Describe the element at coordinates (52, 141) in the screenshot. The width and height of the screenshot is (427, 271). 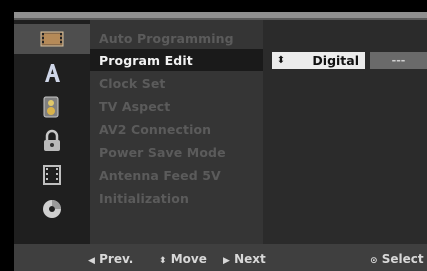
I see `lock-icon` at that location.